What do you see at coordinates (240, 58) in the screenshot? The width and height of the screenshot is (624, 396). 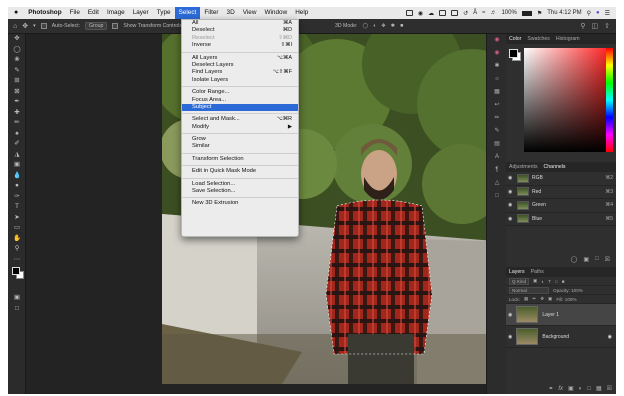 I see `menu-item-all-layers: All Layers ⌥⌘A` at bounding box center [240, 58].